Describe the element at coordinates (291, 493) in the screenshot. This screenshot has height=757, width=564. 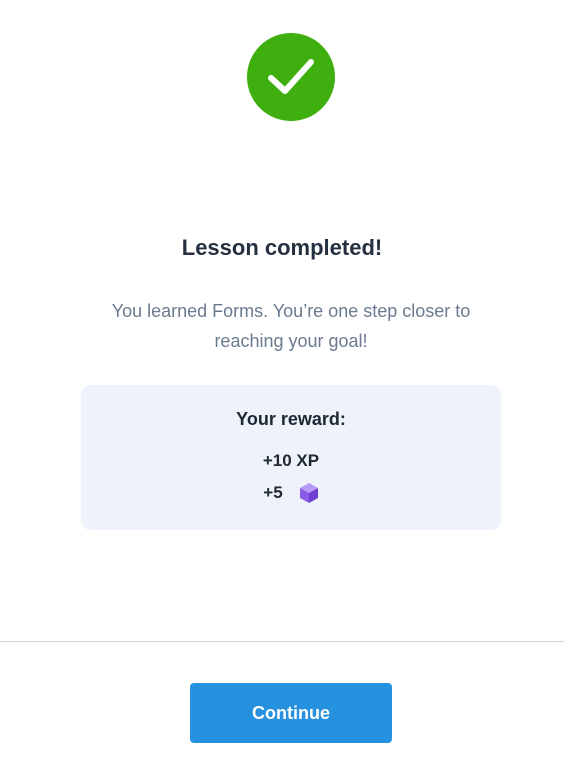
I see `reward-gems: +5` at that location.